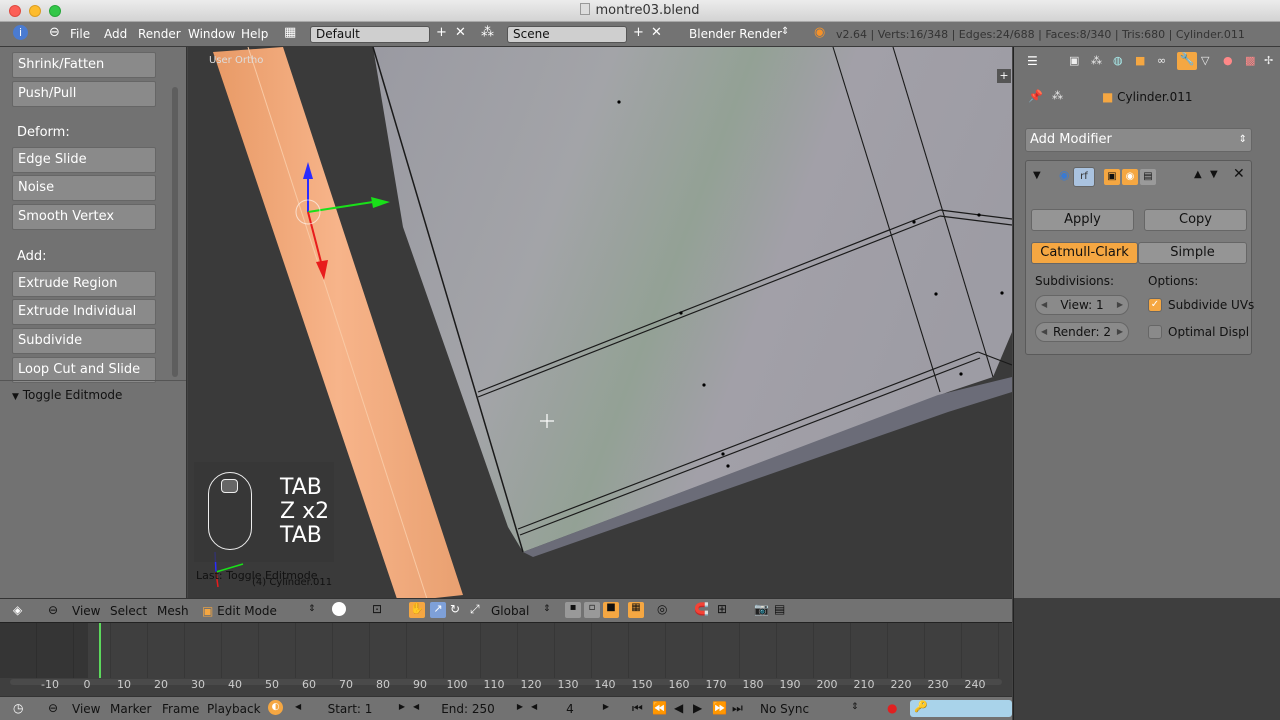  I want to click on simple-button: Simple, so click(1192, 253).